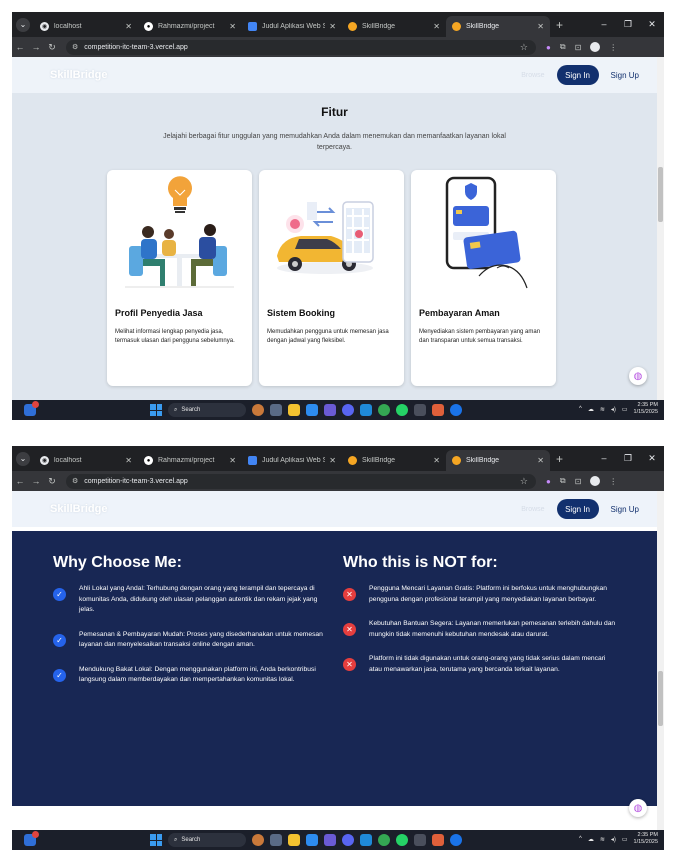 The image size is (676, 856). Describe the element at coordinates (384, 840) in the screenshot. I see `chrome-icon` at that location.